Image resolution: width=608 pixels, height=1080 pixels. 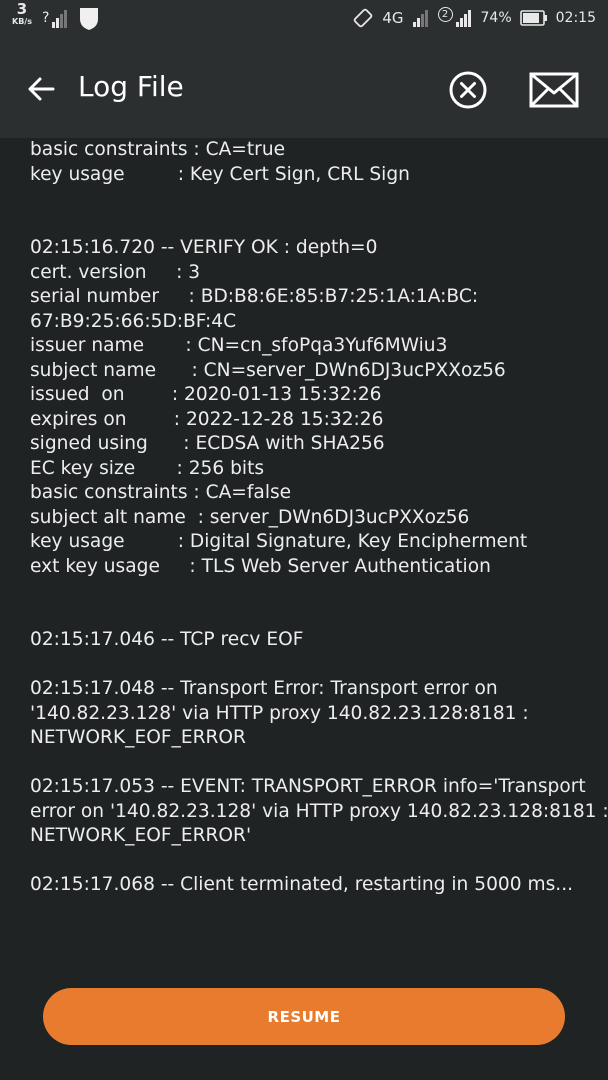 What do you see at coordinates (445, 14) in the screenshot?
I see `sim-slot-badge: 2` at bounding box center [445, 14].